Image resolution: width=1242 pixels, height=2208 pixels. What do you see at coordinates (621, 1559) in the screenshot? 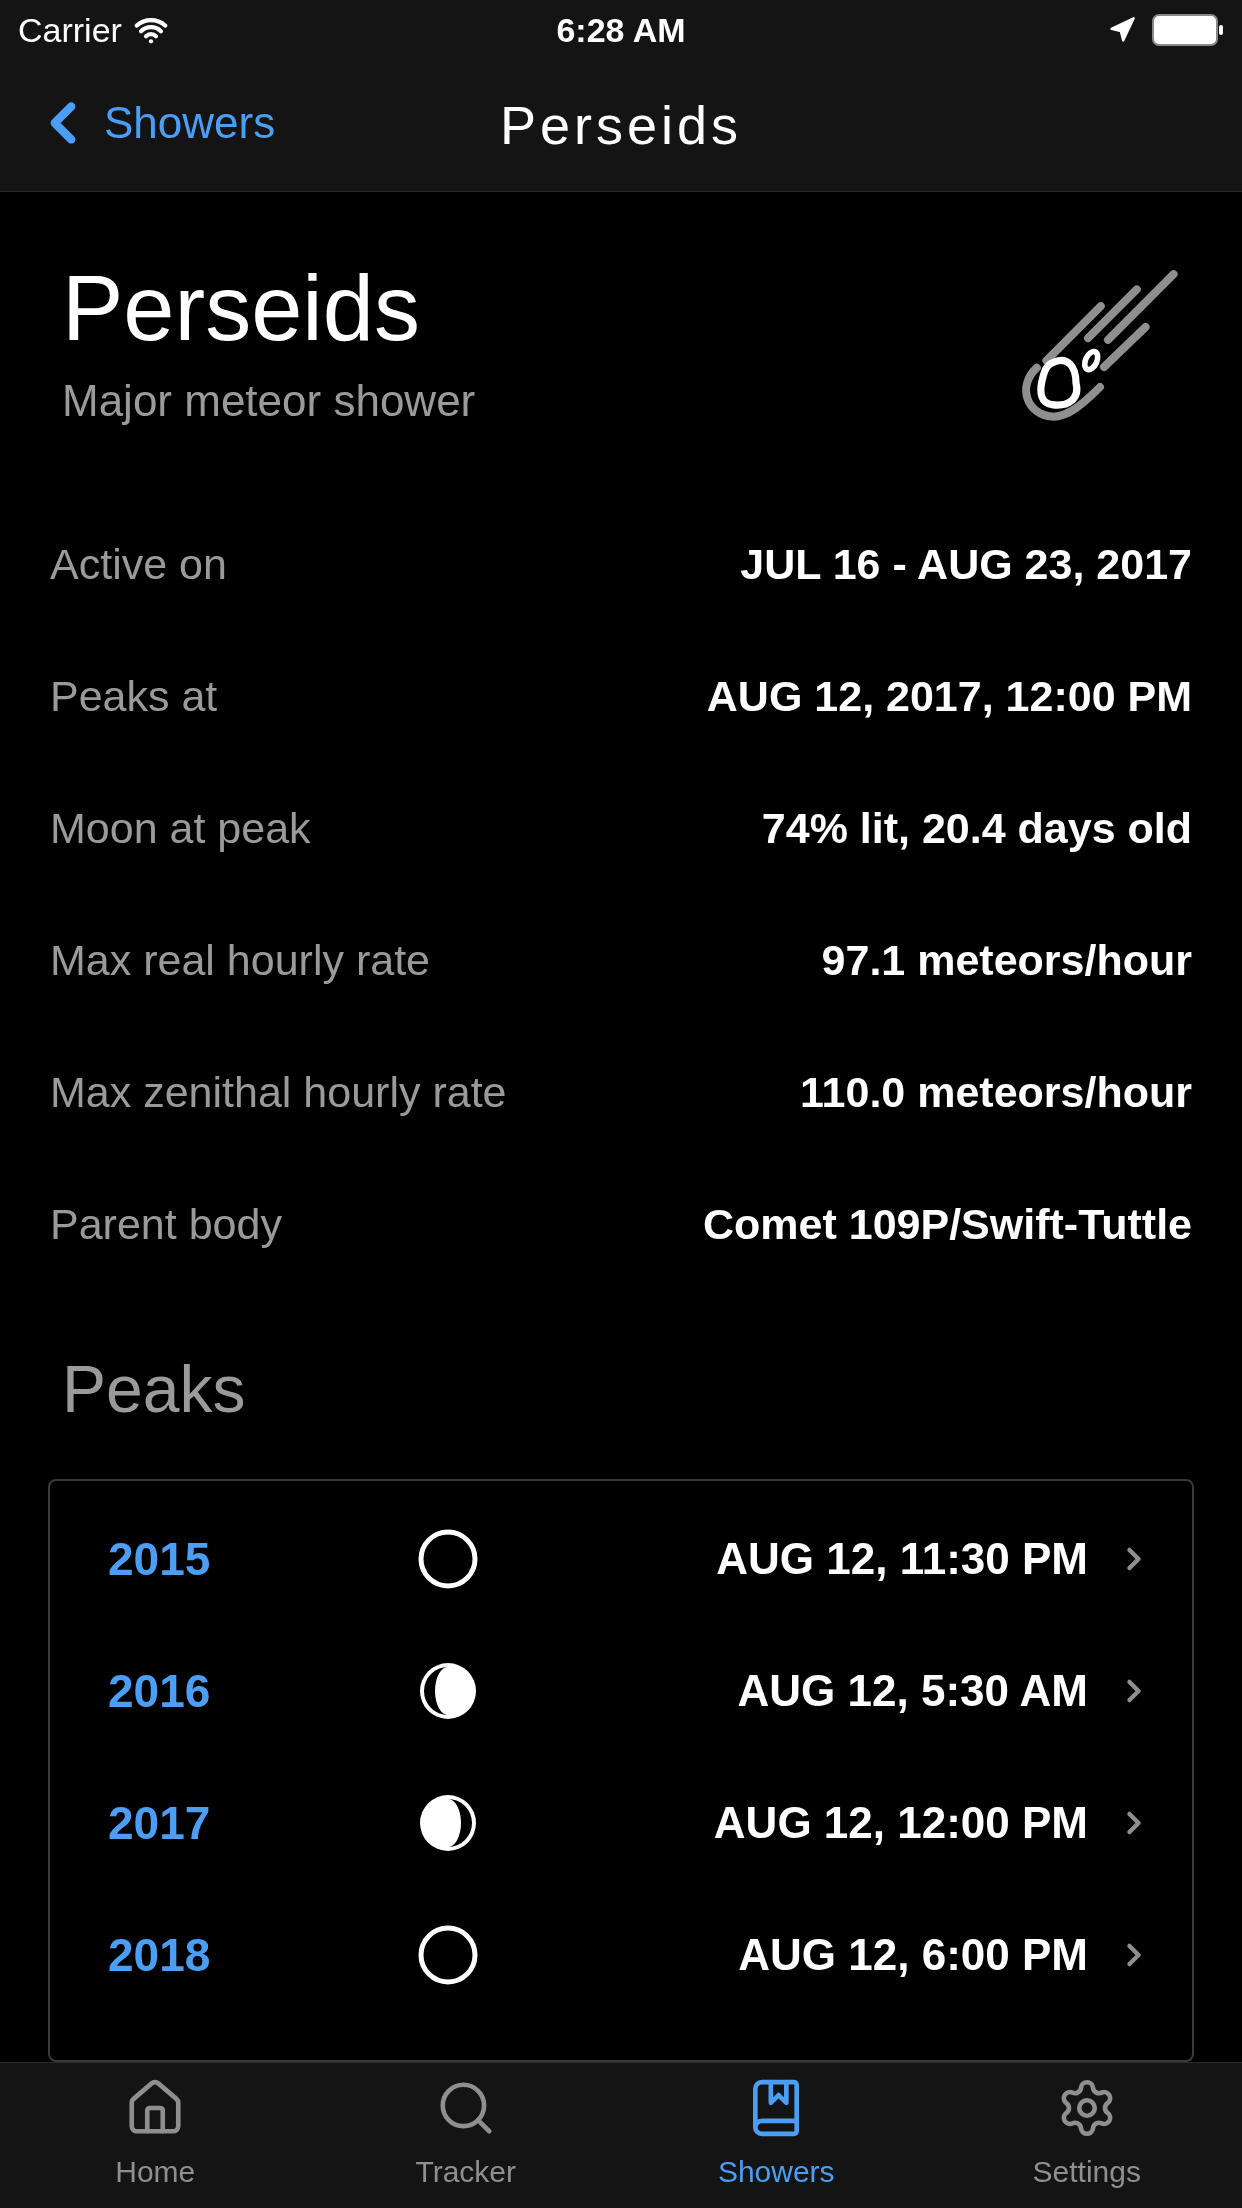
I see `peak-row: 2015 AUG 12, 11:30 PM` at bounding box center [621, 1559].